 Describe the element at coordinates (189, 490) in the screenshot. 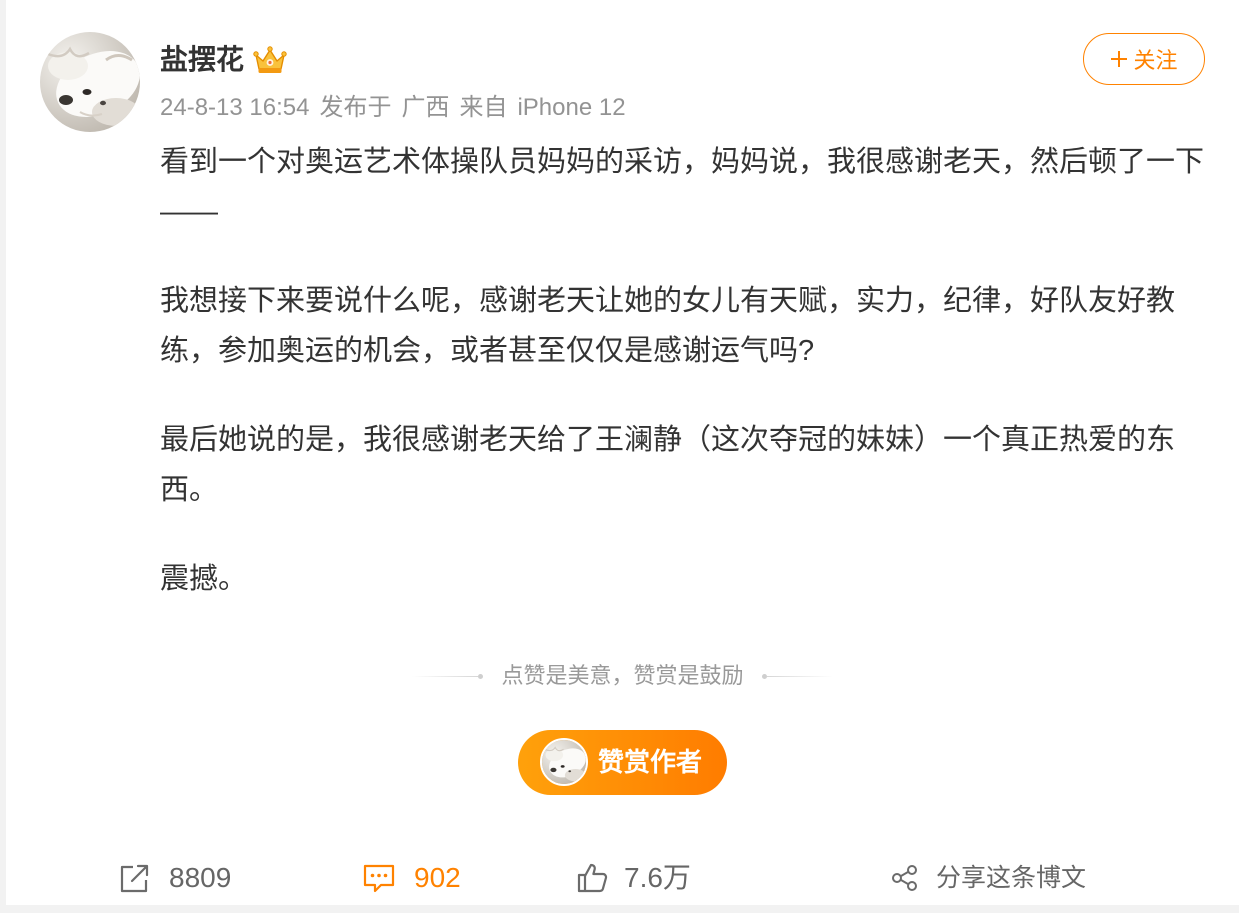

I see `post-text-line: 西。` at that location.